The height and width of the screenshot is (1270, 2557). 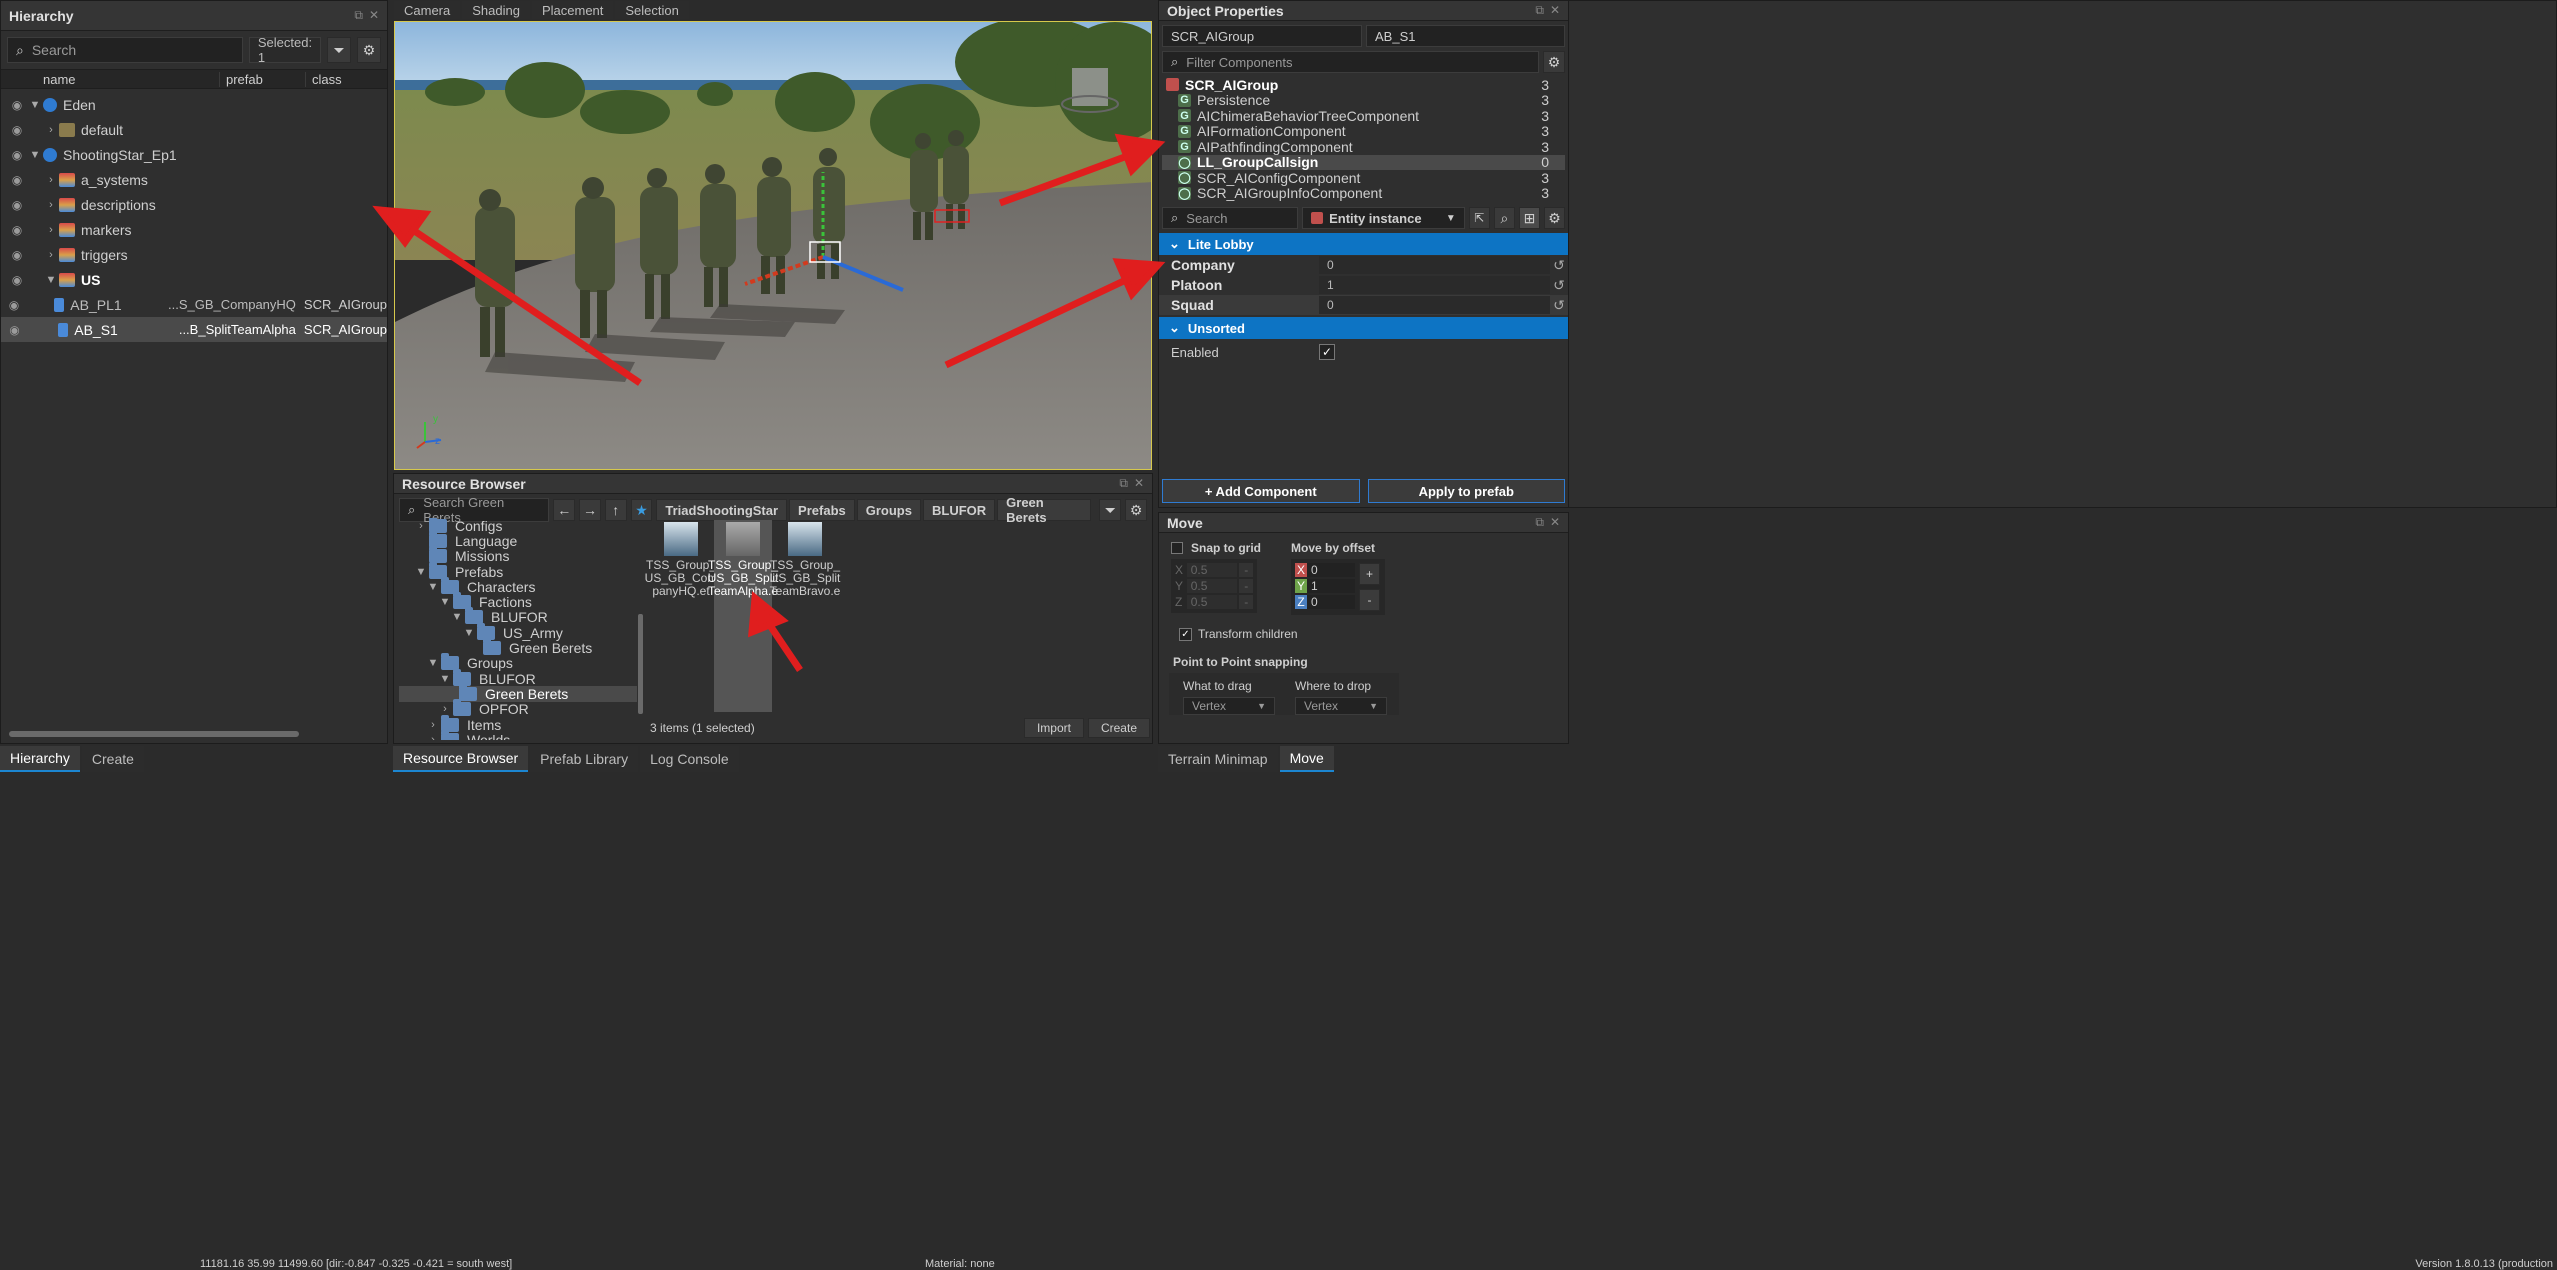 I want to click on snap-to-grid-checkbox, so click(x=1177, y=548).